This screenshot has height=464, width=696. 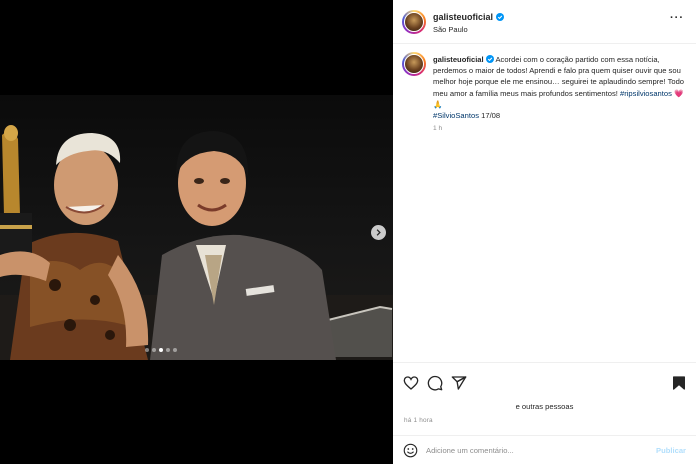 What do you see at coordinates (458, 59) in the screenshot?
I see `caption-username: galisteuoficial` at bounding box center [458, 59].